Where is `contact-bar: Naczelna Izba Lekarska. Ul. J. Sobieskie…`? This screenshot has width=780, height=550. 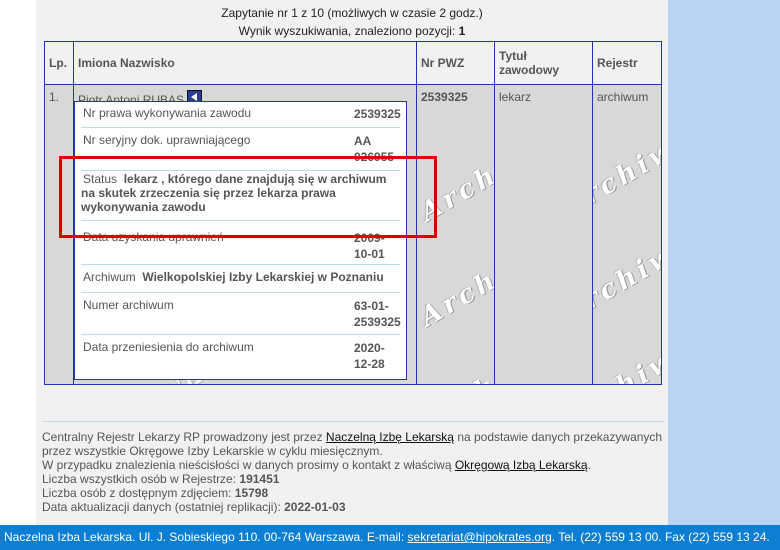
contact-bar: Naczelna Izba Lekarska. Ul. J. Sobieskie… is located at coordinates (390, 537).